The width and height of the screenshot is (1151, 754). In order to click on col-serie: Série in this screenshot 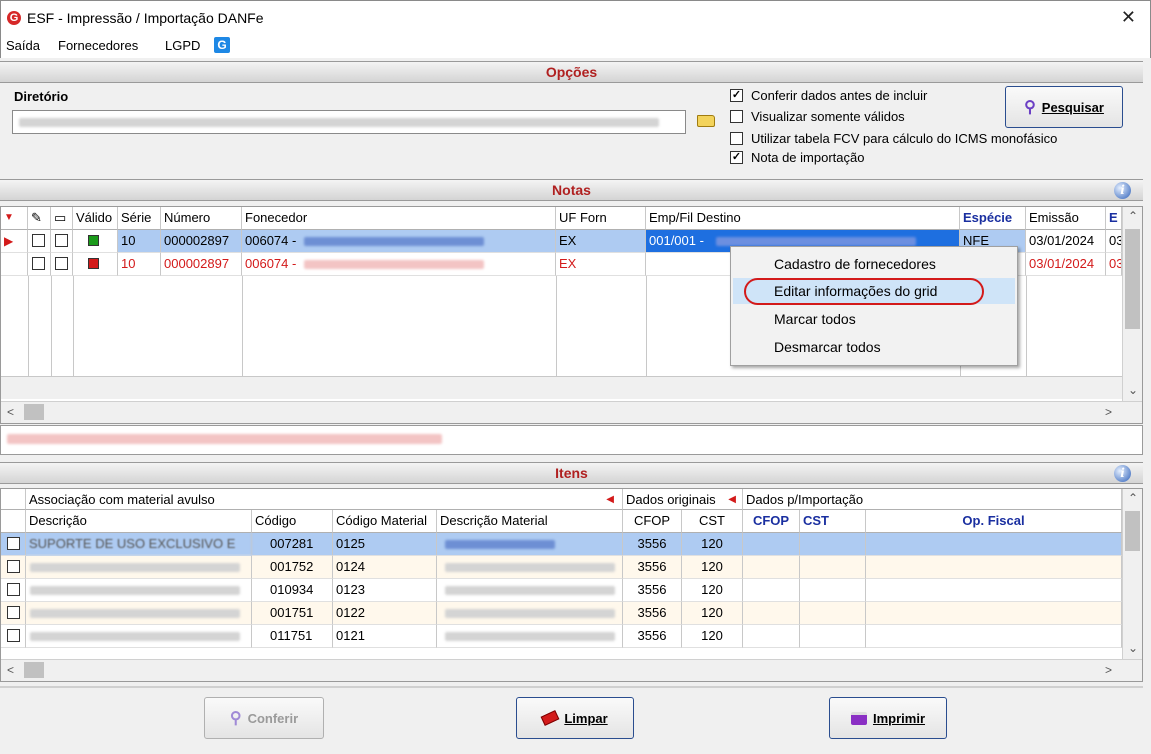, I will do `click(139, 218)`.